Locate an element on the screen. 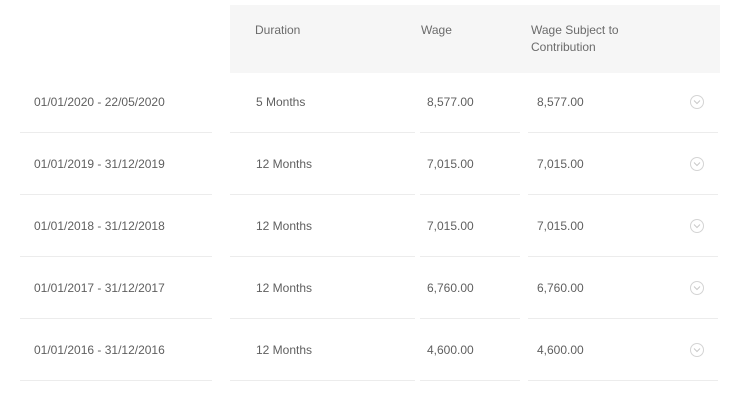 The width and height of the screenshot is (750, 400). wage-subject-cell: 8,577.00 is located at coordinates (560, 102).